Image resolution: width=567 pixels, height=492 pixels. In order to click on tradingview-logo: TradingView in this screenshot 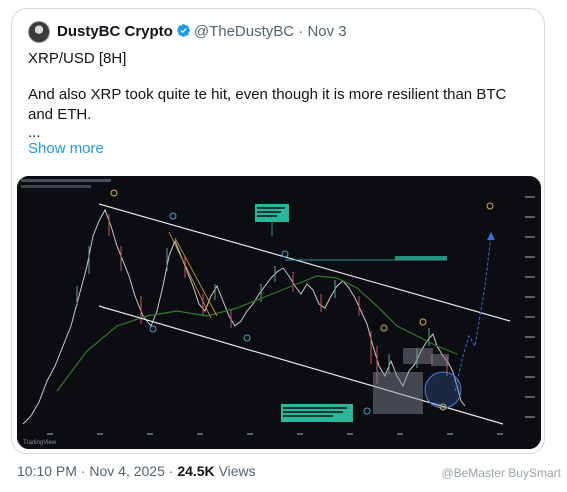, I will do `click(40, 443)`.